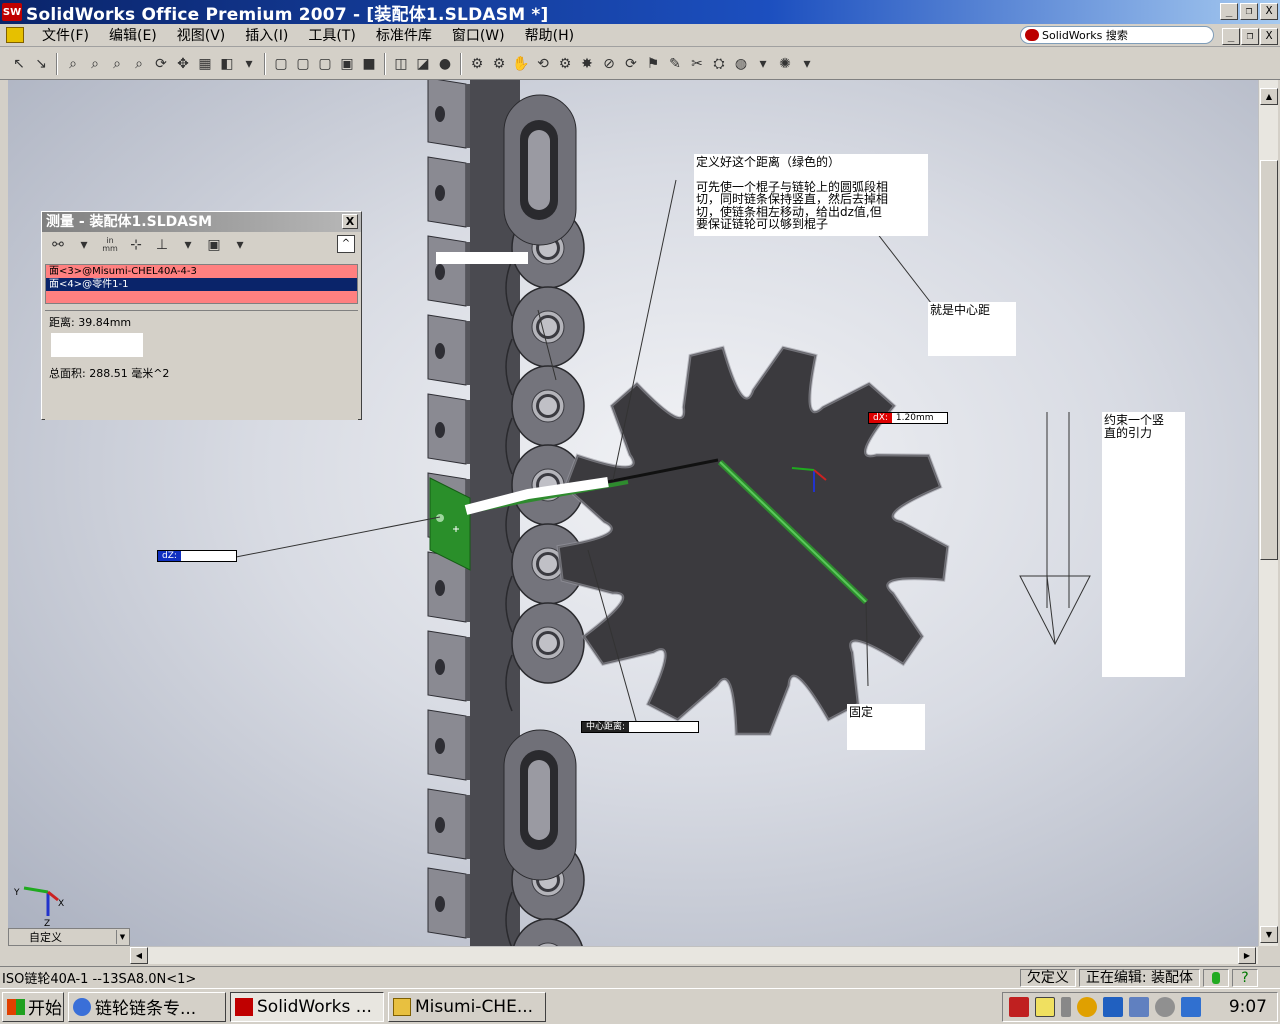  What do you see at coordinates (1019, 1007) in the screenshot?
I see `antivirus-icon` at bounding box center [1019, 1007].